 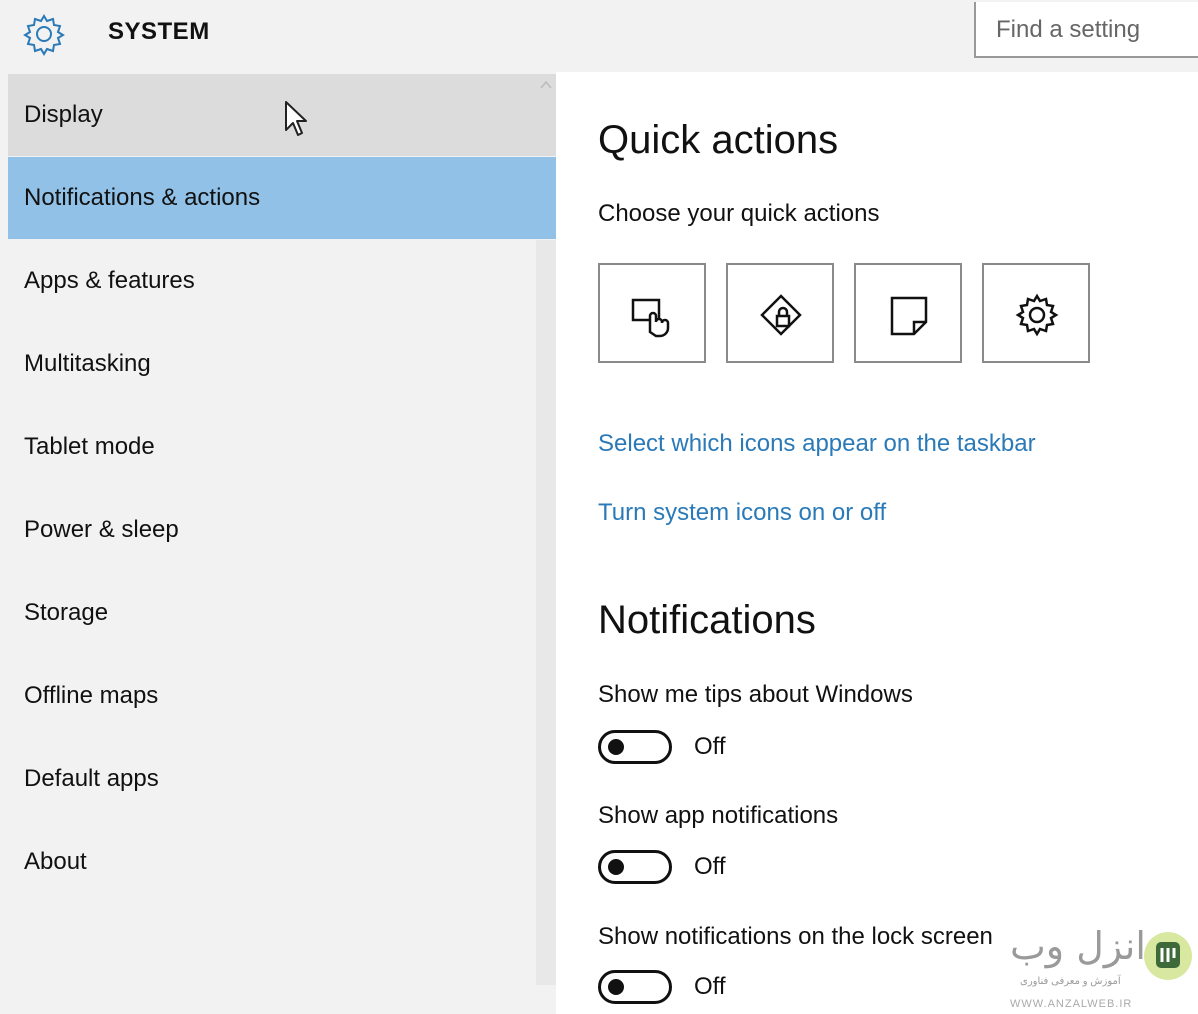 What do you see at coordinates (599, 36) in the screenshot?
I see `title-bar: SYSTEM Find a setting` at bounding box center [599, 36].